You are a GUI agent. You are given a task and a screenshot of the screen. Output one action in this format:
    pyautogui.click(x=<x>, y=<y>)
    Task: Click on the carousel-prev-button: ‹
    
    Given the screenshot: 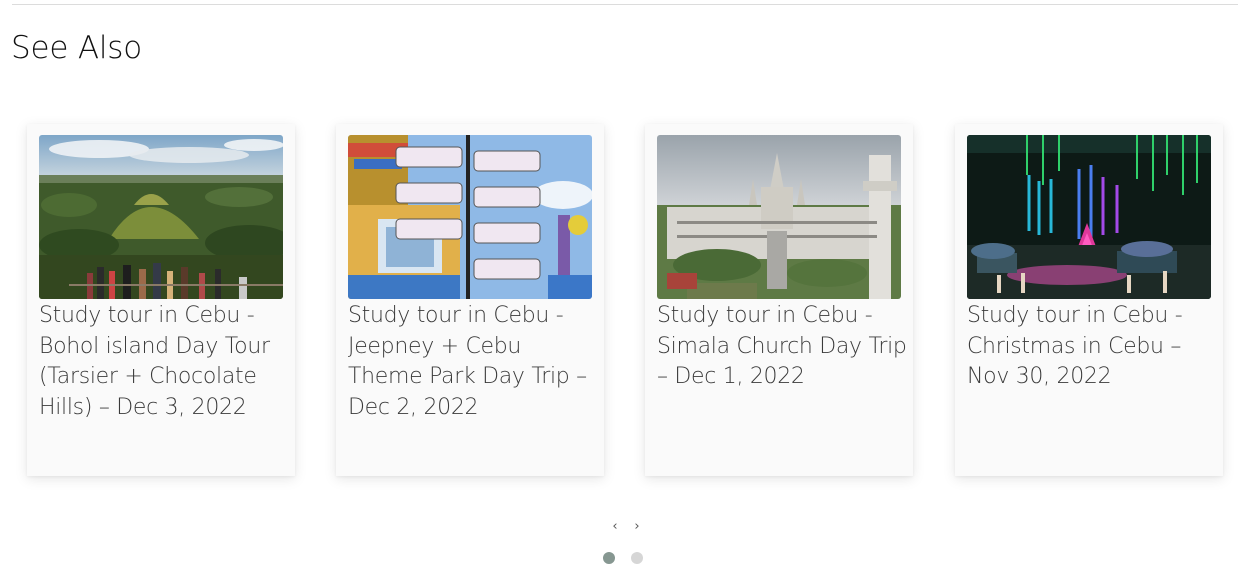 What is the action you would take?
    pyautogui.click(x=615, y=527)
    